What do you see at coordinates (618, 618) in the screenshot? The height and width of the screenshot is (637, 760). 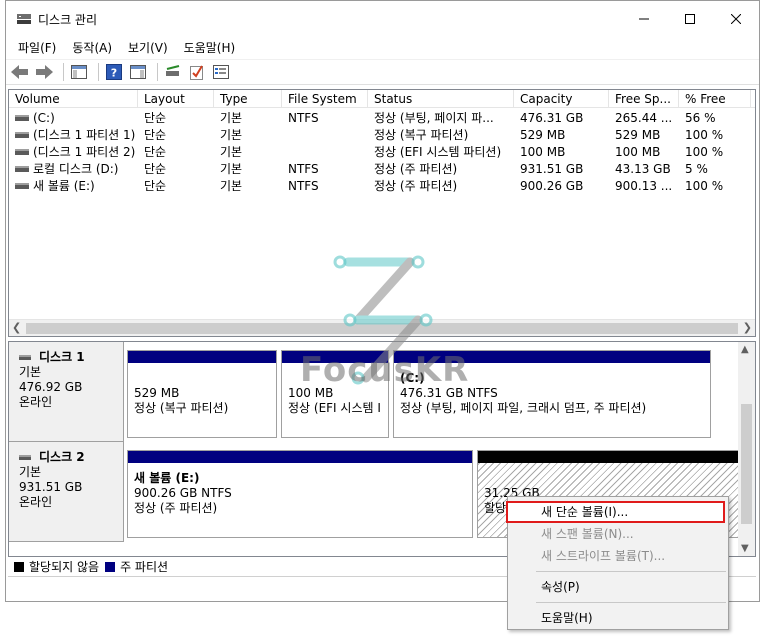 I see `menu-item-help: 도움말(H)` at bounding box center [618, 618].